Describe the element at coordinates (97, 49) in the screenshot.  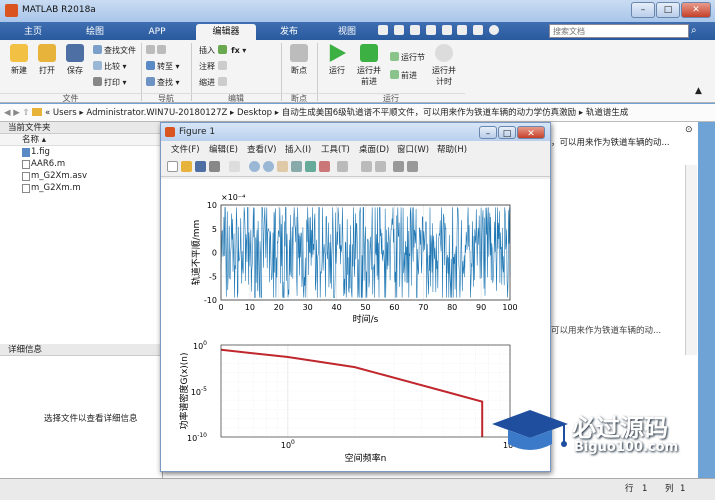
I see `find-files-icon` at that location.